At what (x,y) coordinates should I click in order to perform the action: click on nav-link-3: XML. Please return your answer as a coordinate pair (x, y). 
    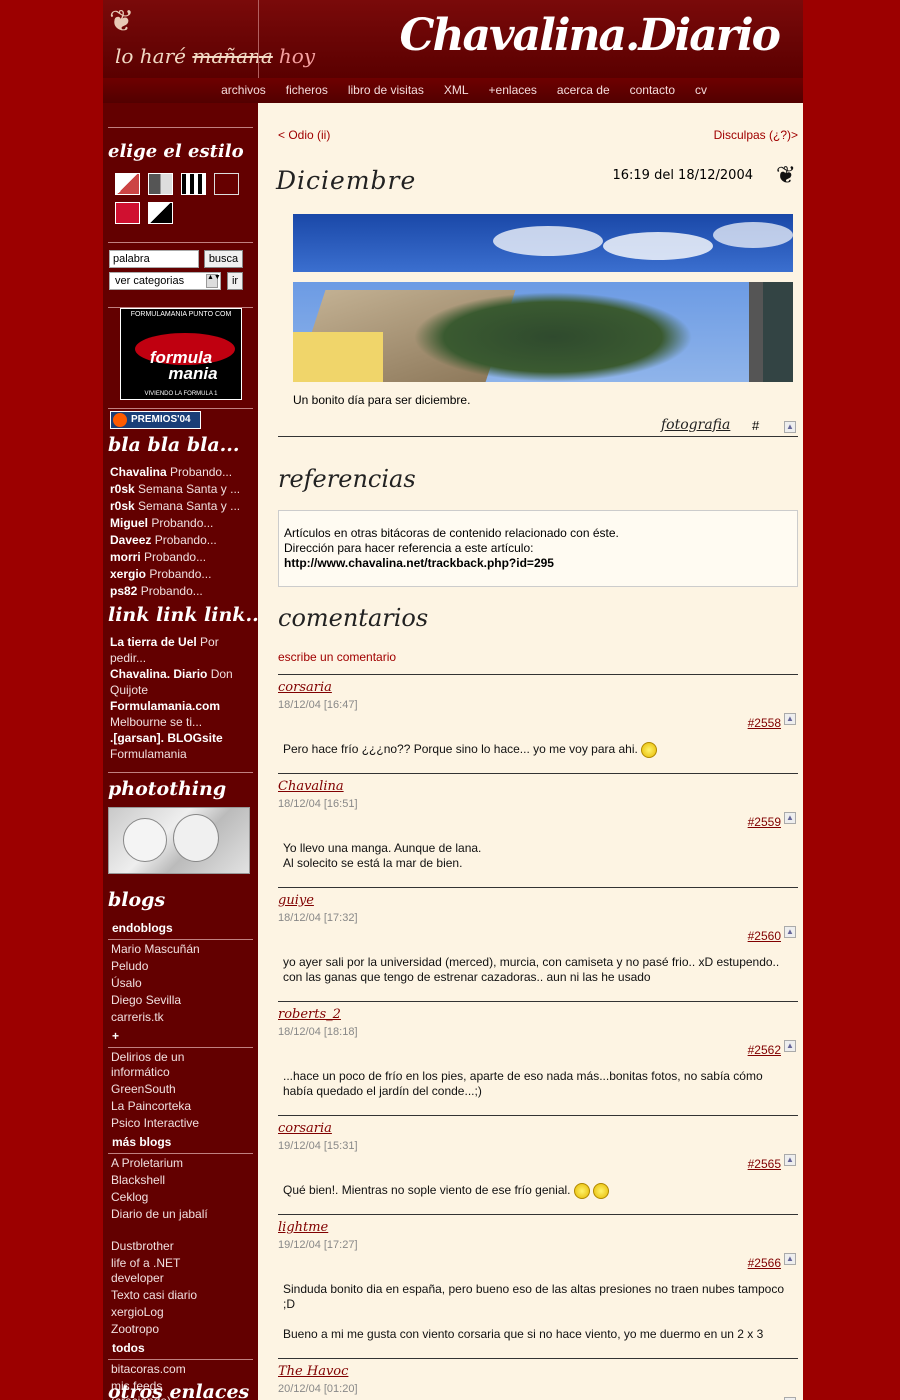
    Looking at the image, I should click on (456, 90).